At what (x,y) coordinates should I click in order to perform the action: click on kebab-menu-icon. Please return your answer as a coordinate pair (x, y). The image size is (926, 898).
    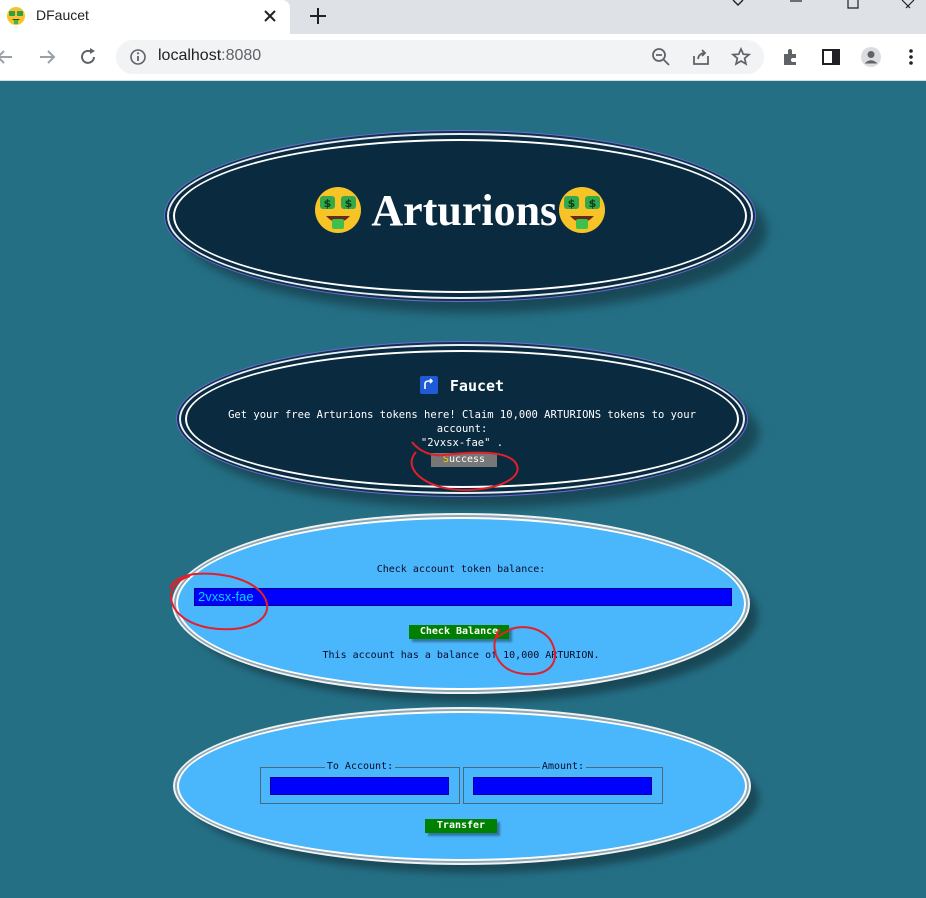
    Looking at the image, I should click on (911, 57).